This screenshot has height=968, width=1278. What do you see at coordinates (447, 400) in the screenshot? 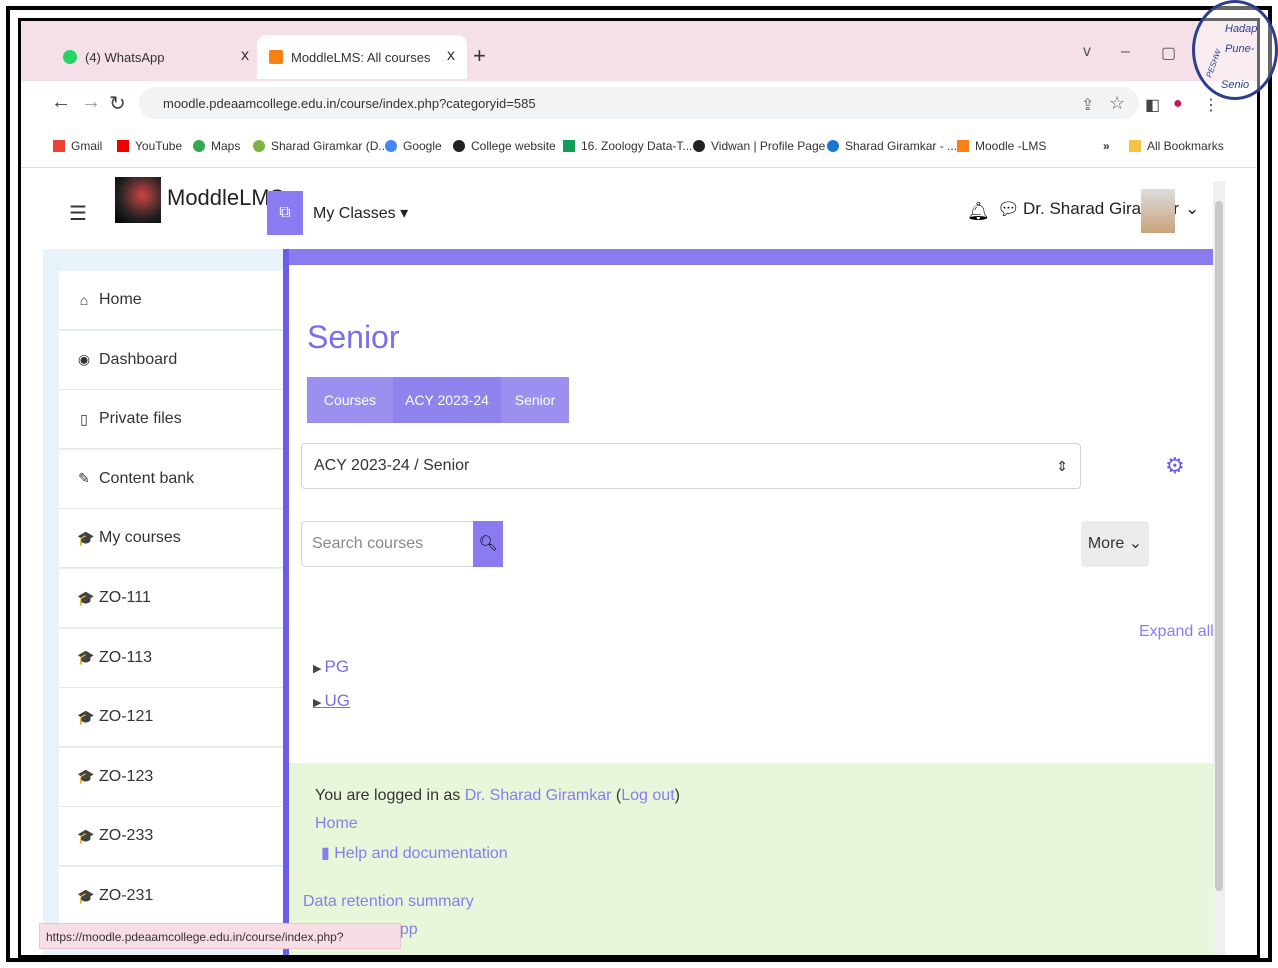
I see `breadcrumb-acy: ACY 2023-24` at bounding box center [447, 400].